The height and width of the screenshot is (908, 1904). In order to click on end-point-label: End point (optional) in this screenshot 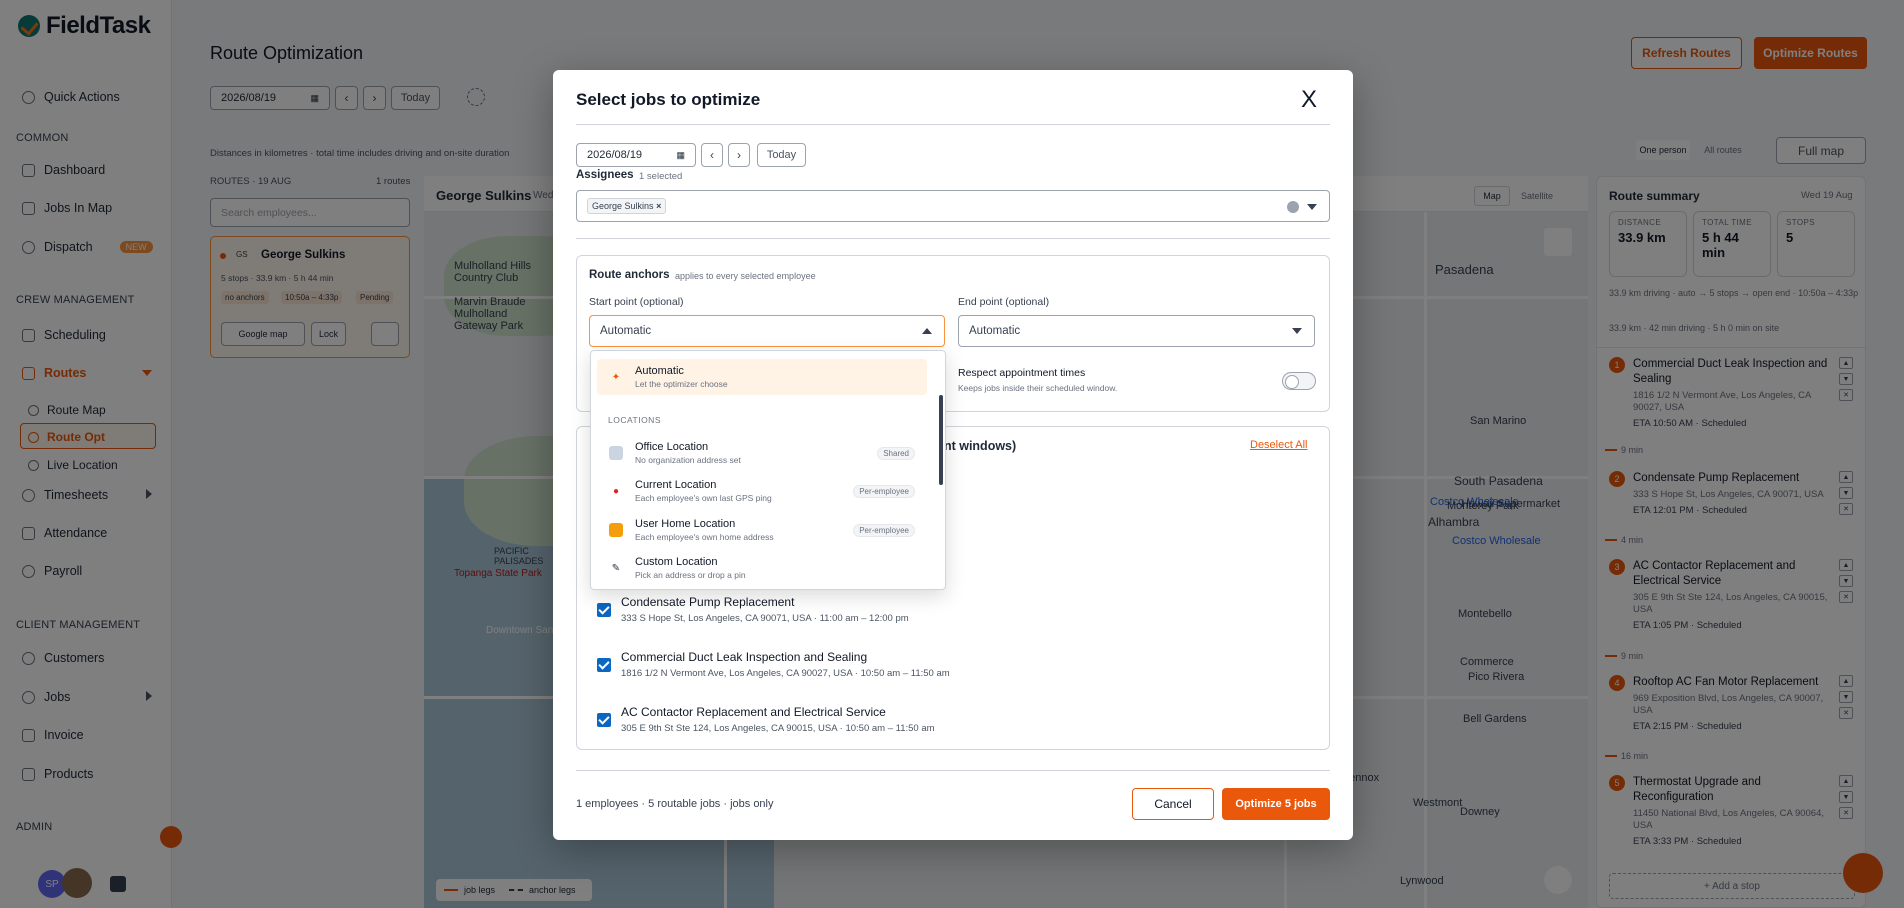, I will do `click(1004, 302)`.